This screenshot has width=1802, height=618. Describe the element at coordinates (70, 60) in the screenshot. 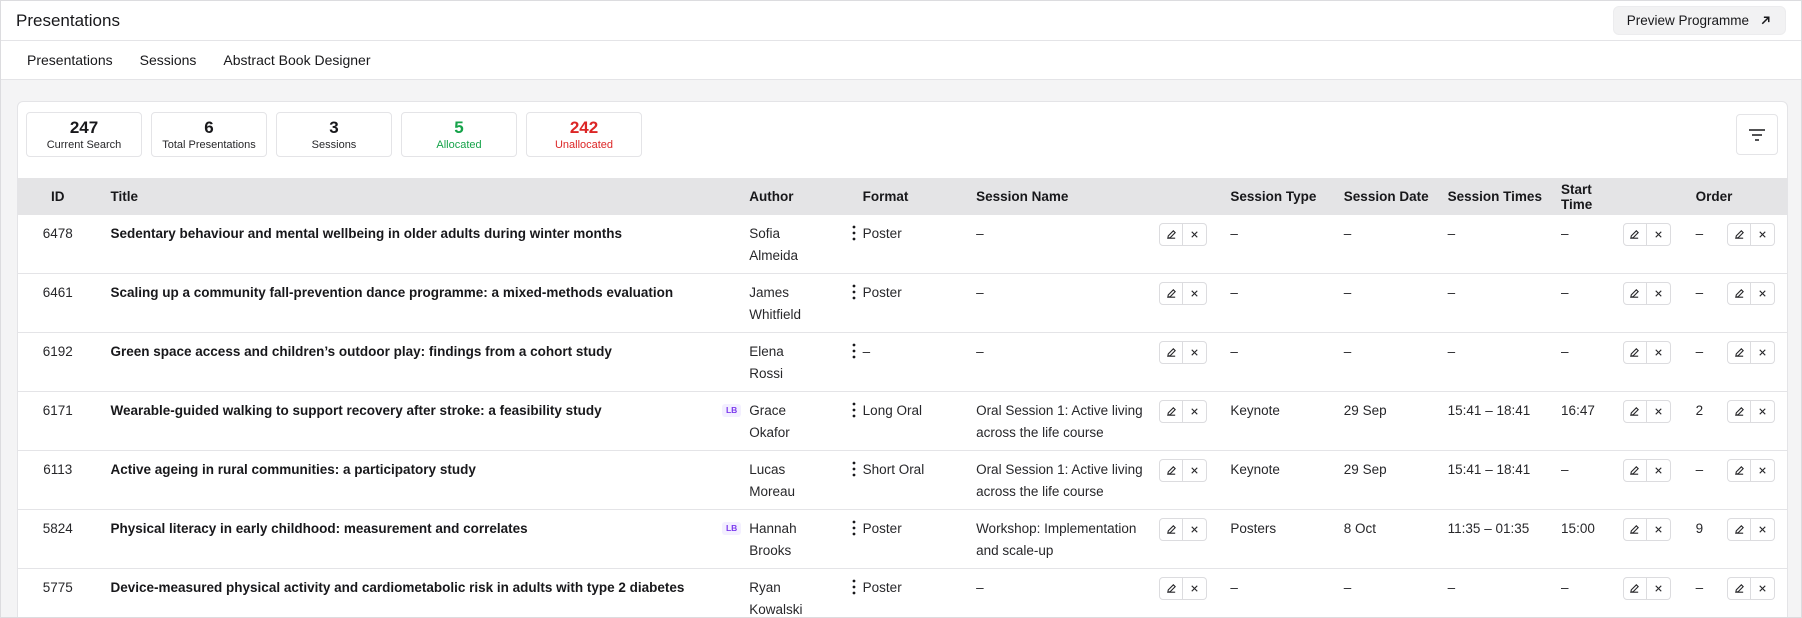

I see `tab-presentations: Presentations` at that location.